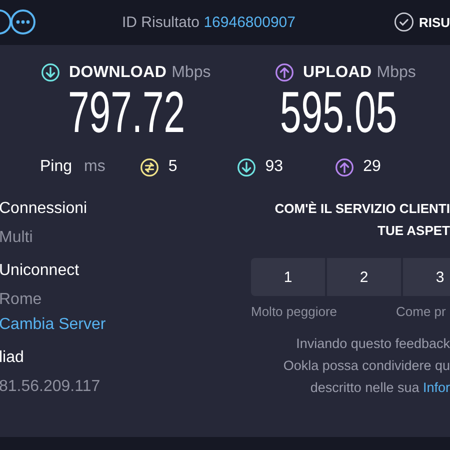 This screenshot has height=450, width=450. I want to click on survey-question: COM'È IL SERVIZIO CLIENTI, so click(362, 209).